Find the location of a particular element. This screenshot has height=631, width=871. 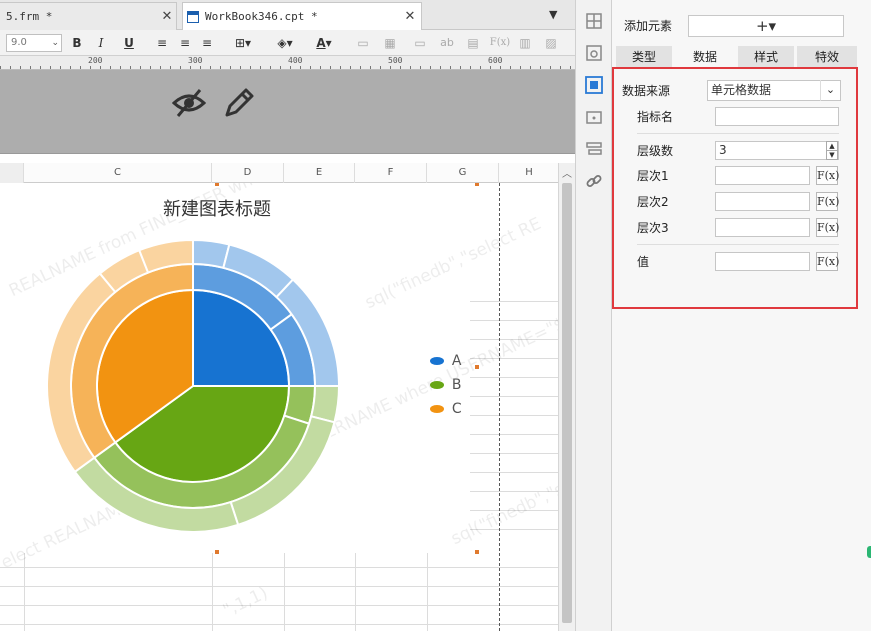

merge-icon: ▭ is located at coordinates (363, 43).